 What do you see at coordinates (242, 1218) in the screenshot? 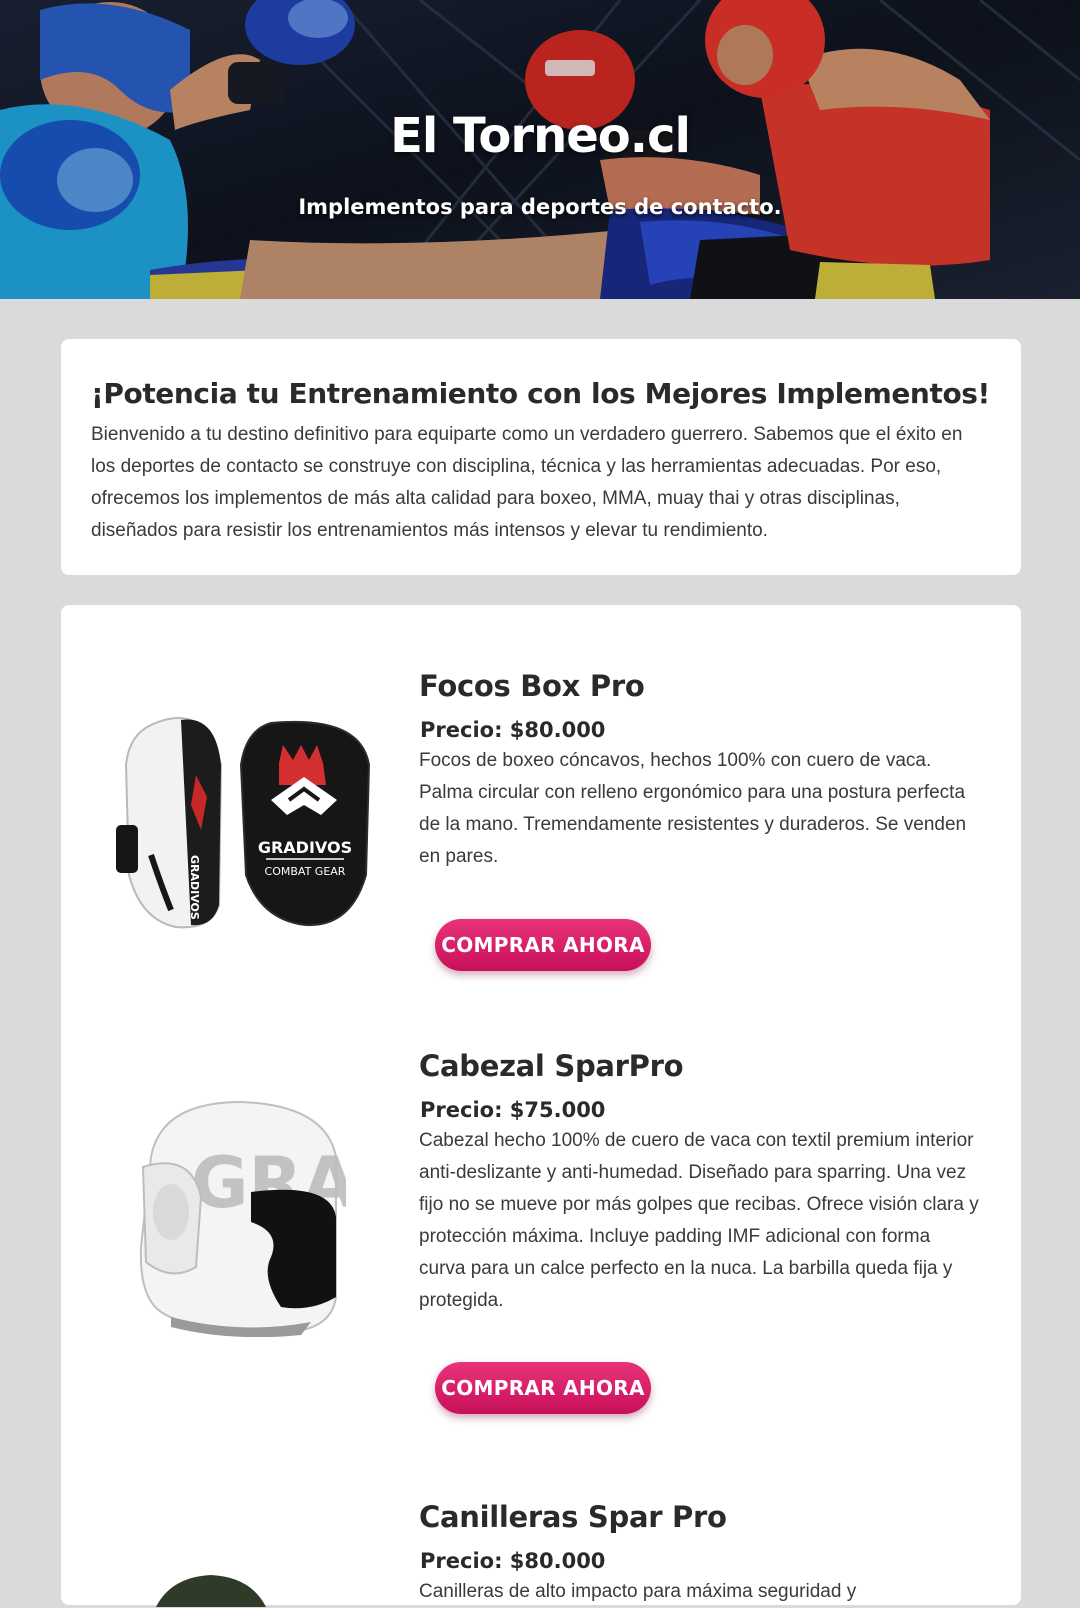
I see `headgear-image: GRADI` at bounding box center [242, 1218].